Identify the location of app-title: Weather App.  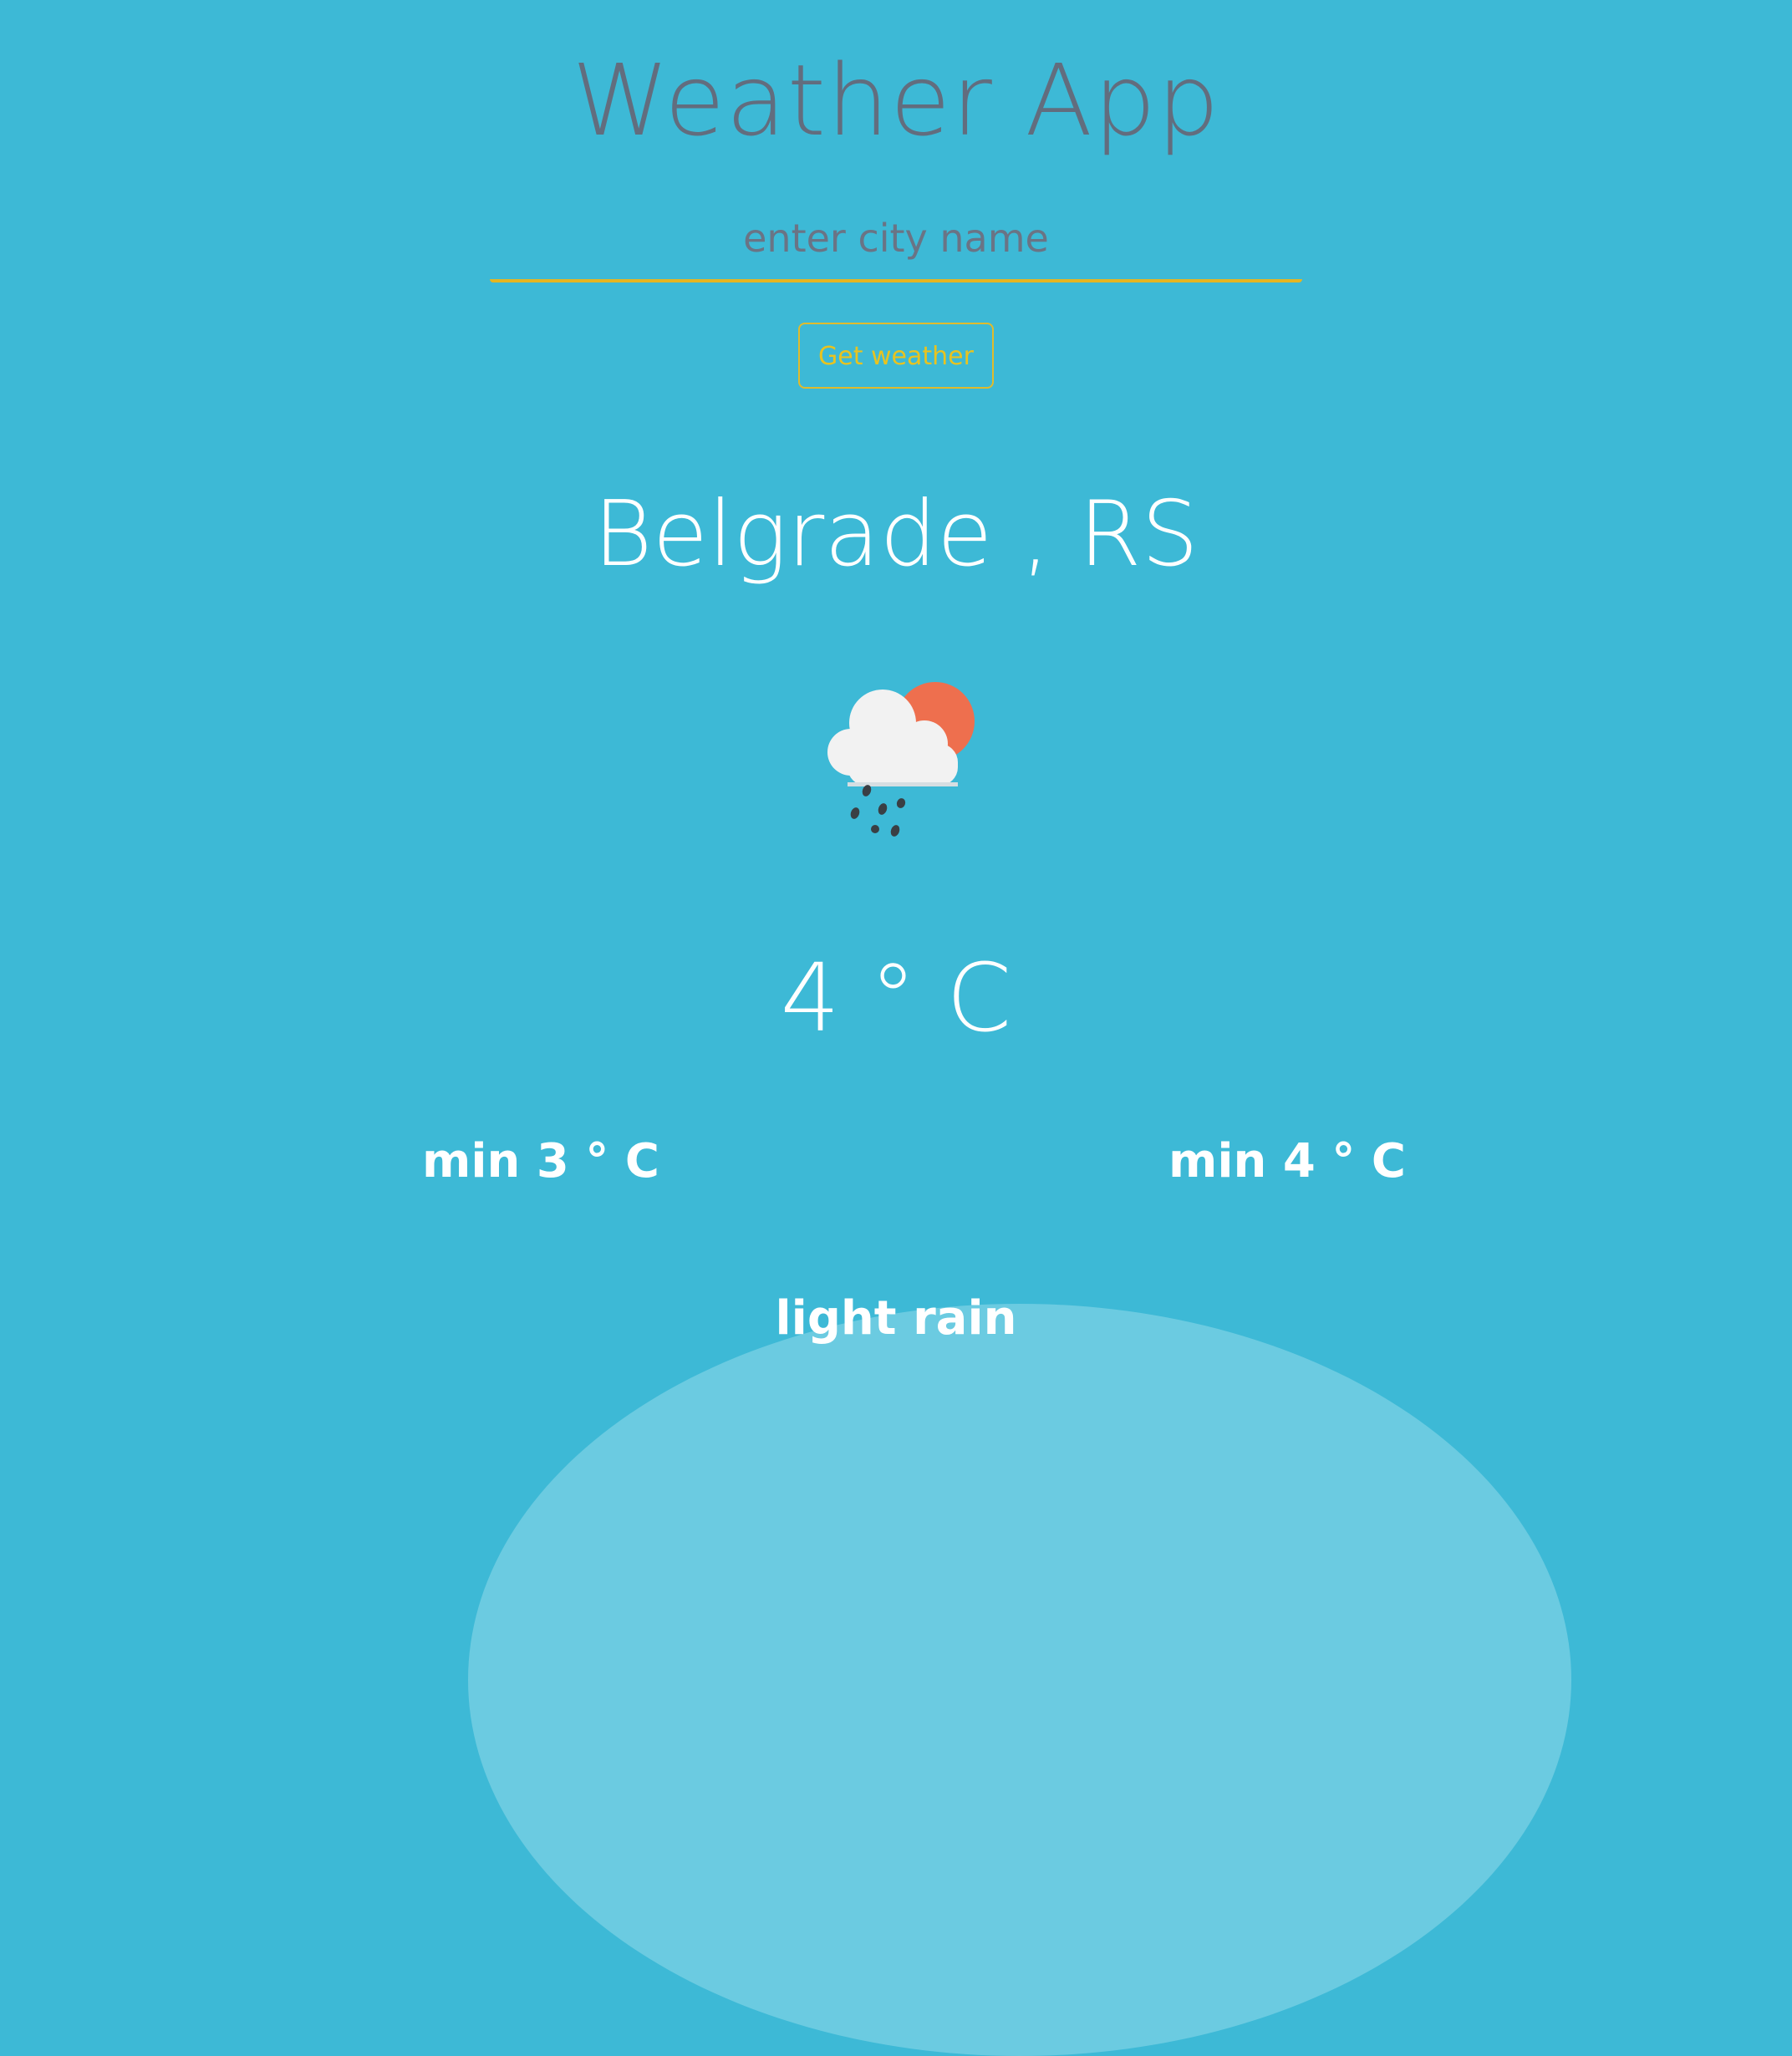
(896, 100).